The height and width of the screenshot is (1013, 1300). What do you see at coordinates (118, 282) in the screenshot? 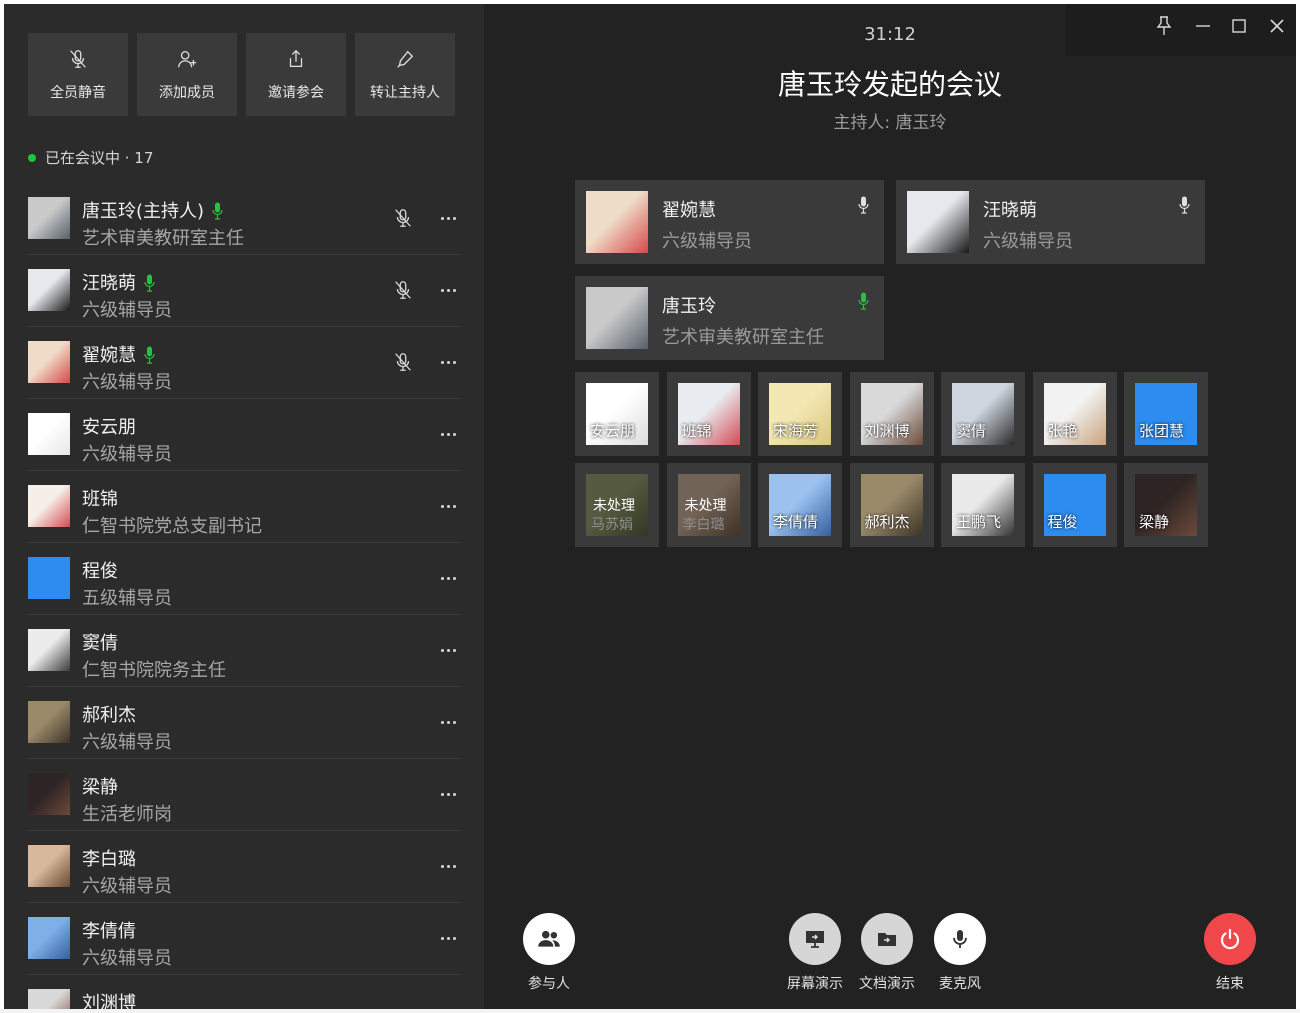
I see `participant-name-wrap: 汪晓萌` at bounding box center [118, 282].